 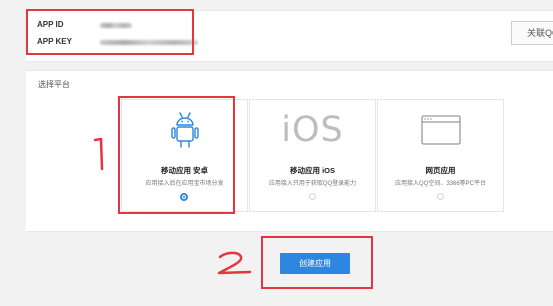 I want to click on platform-title: 移动应用 iOS, so click(x=312, y=170).